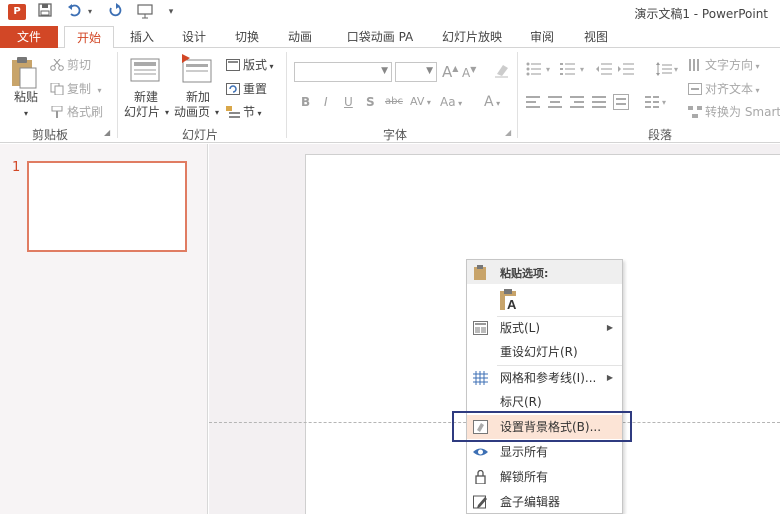 The width and height of the screenshot is (780, 514). What do you see at coordinates (577, 103) in the screenshot?
I see `align-right-icon` at bounding box center [577, 103].